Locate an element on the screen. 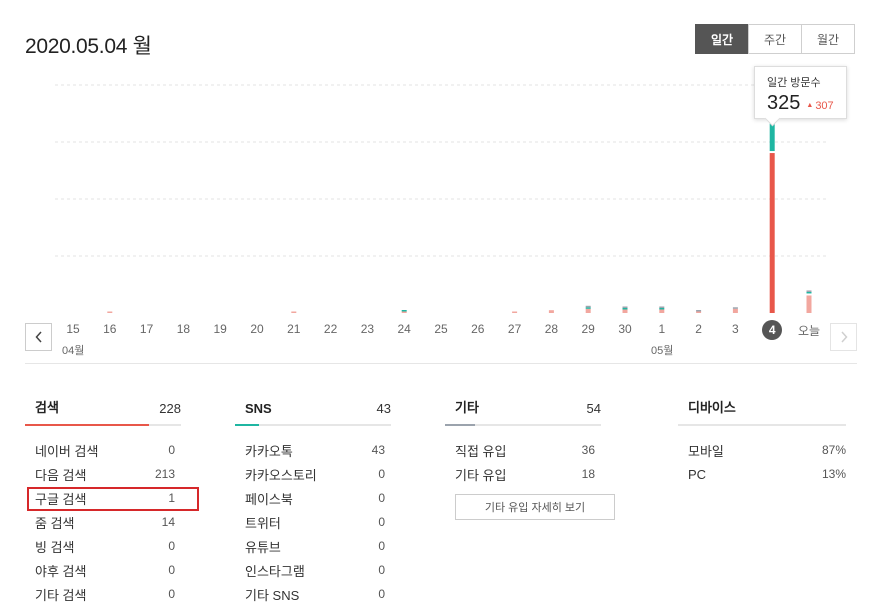 The width and height of the screenshot is (878, 613). other-stats-total: 54 is located at coordinates (593, 408).